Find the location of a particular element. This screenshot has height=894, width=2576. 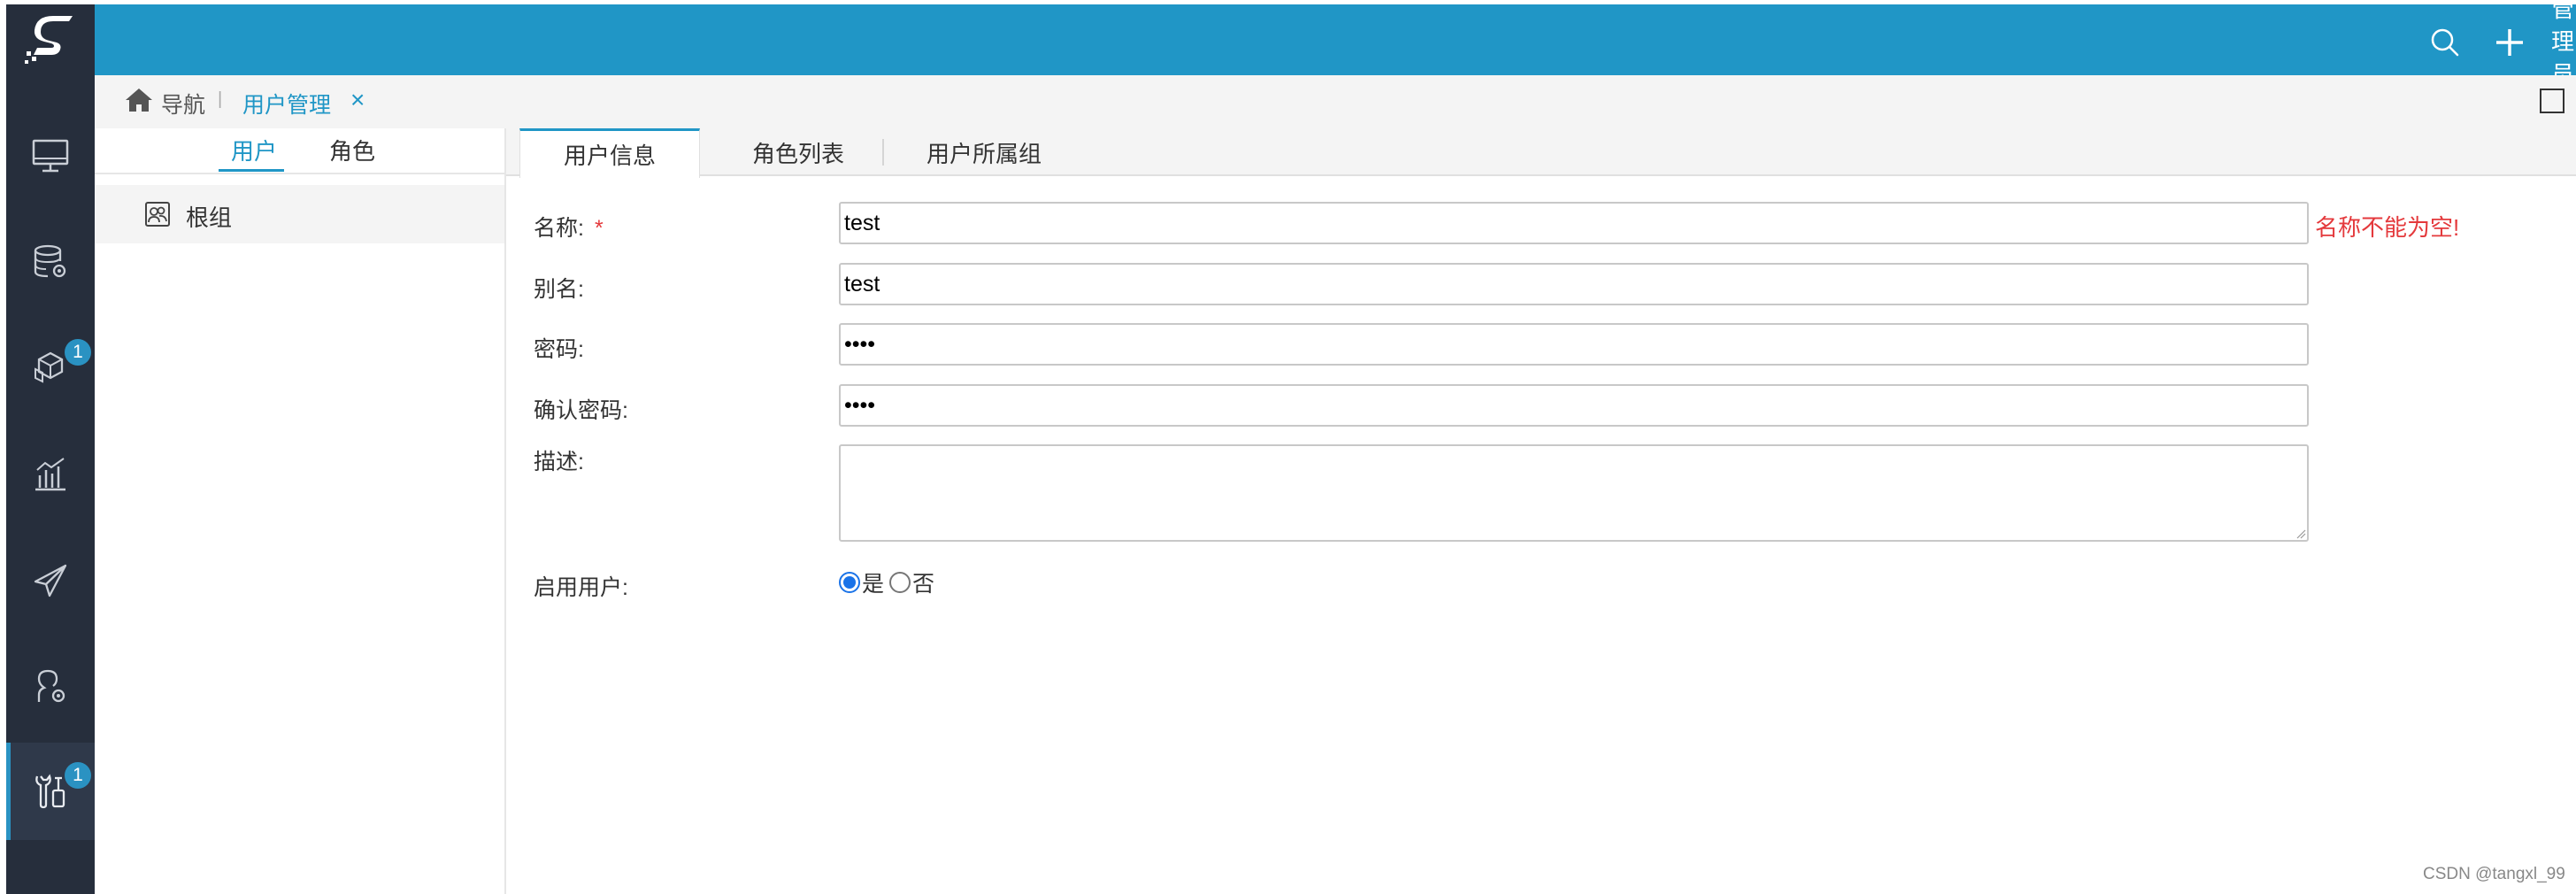

user-menu: 管理员 is located at coordinates (2563, 44).